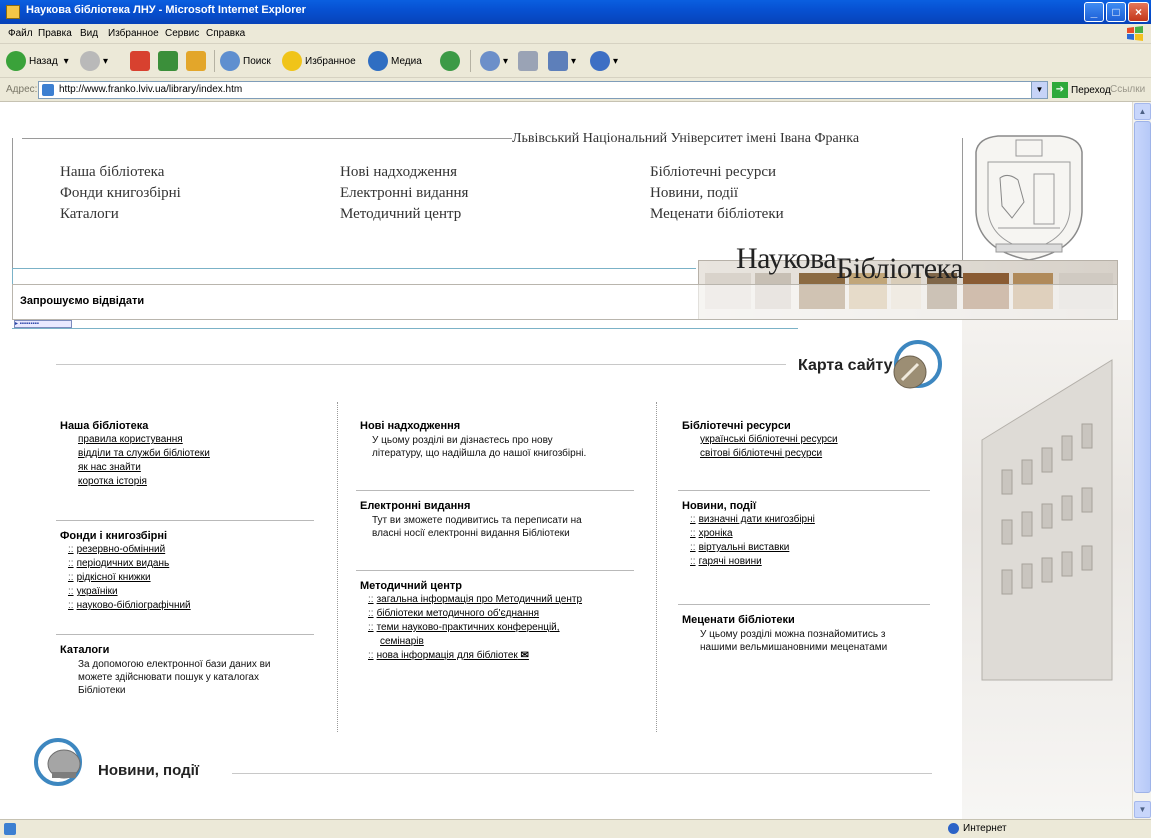 This screenshot has height=838, width=1151. I want to click on section-catalogs-title: Каталоги, so click(85, 650).